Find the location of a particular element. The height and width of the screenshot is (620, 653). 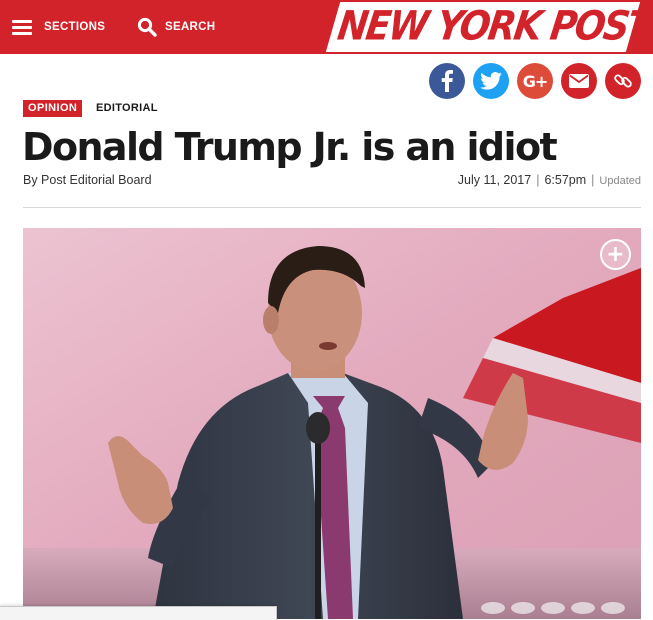

link-icon is located at coordinates (623, 81).